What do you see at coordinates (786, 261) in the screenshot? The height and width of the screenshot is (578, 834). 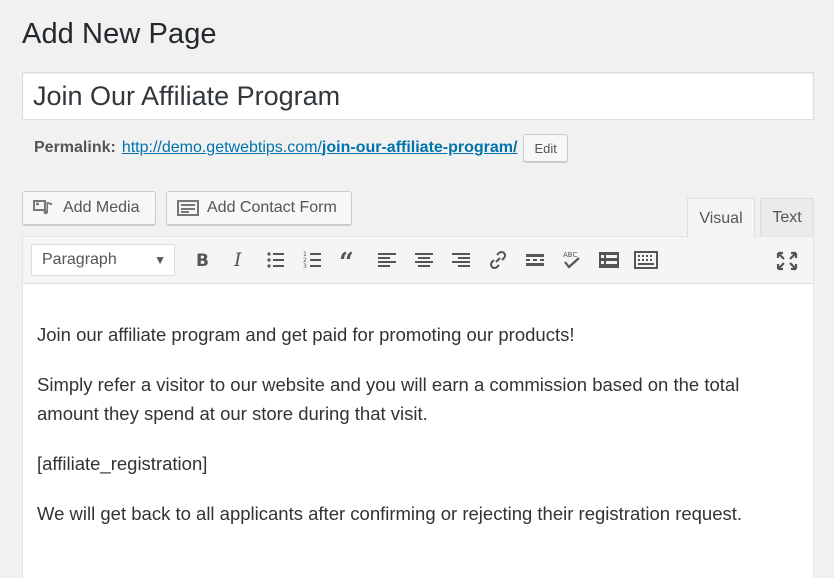 I see `fullscreen-icon` at bounding box center [786, 261].